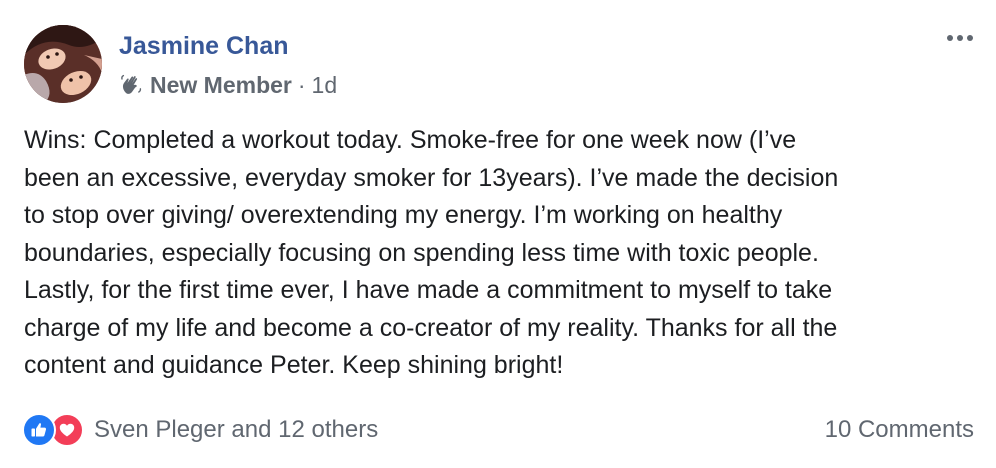 The image size is (996, 468). Describe the element at coordinates (498, 430) in the screenshot. I see `post-footer: Sven Pleger and 12 others 10 Comments` at that location.